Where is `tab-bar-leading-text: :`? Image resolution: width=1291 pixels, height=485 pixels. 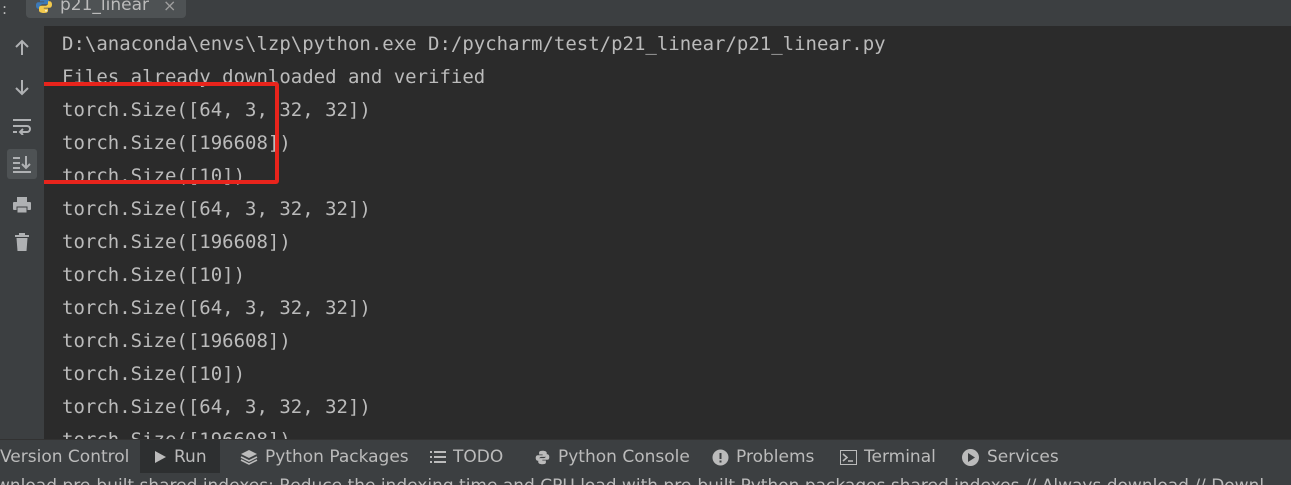 tab-bar-leading-text: : is located at coordinates (5, 9).